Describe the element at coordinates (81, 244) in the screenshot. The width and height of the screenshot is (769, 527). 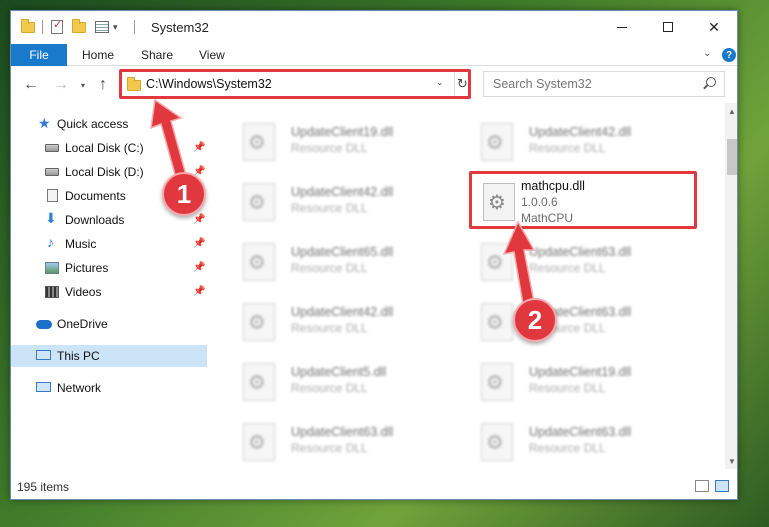
I see `sidebar-item-label: Music` at that location.